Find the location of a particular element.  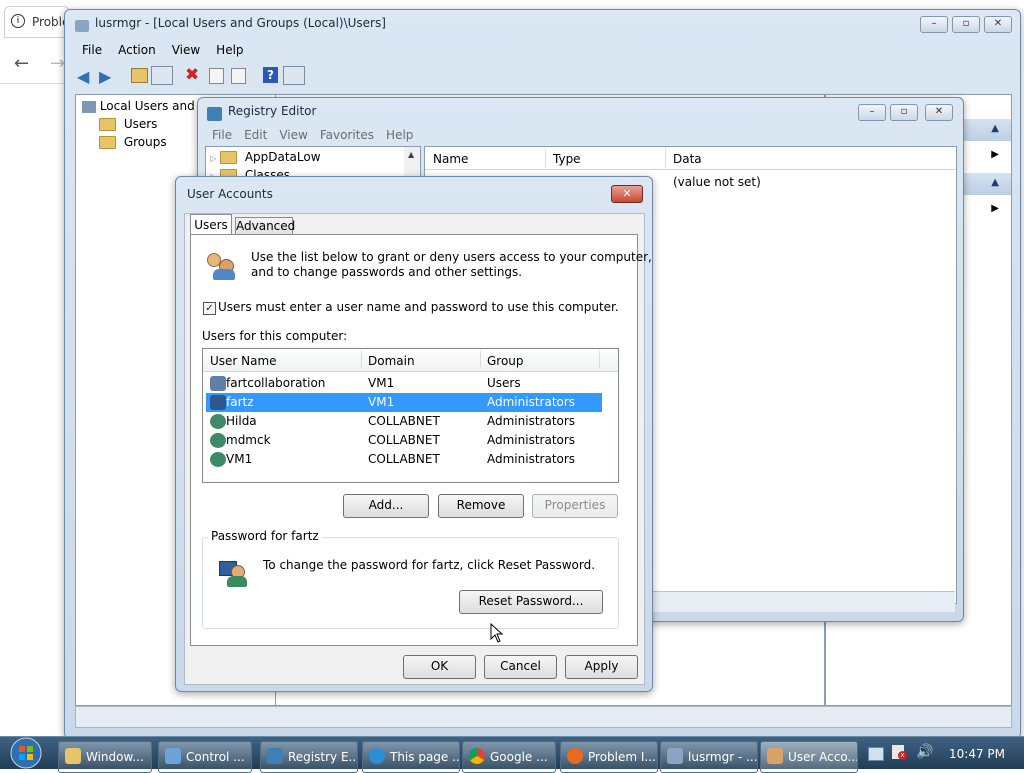

tree-item-groups-label: Groups is located at coordinates (145, 142).